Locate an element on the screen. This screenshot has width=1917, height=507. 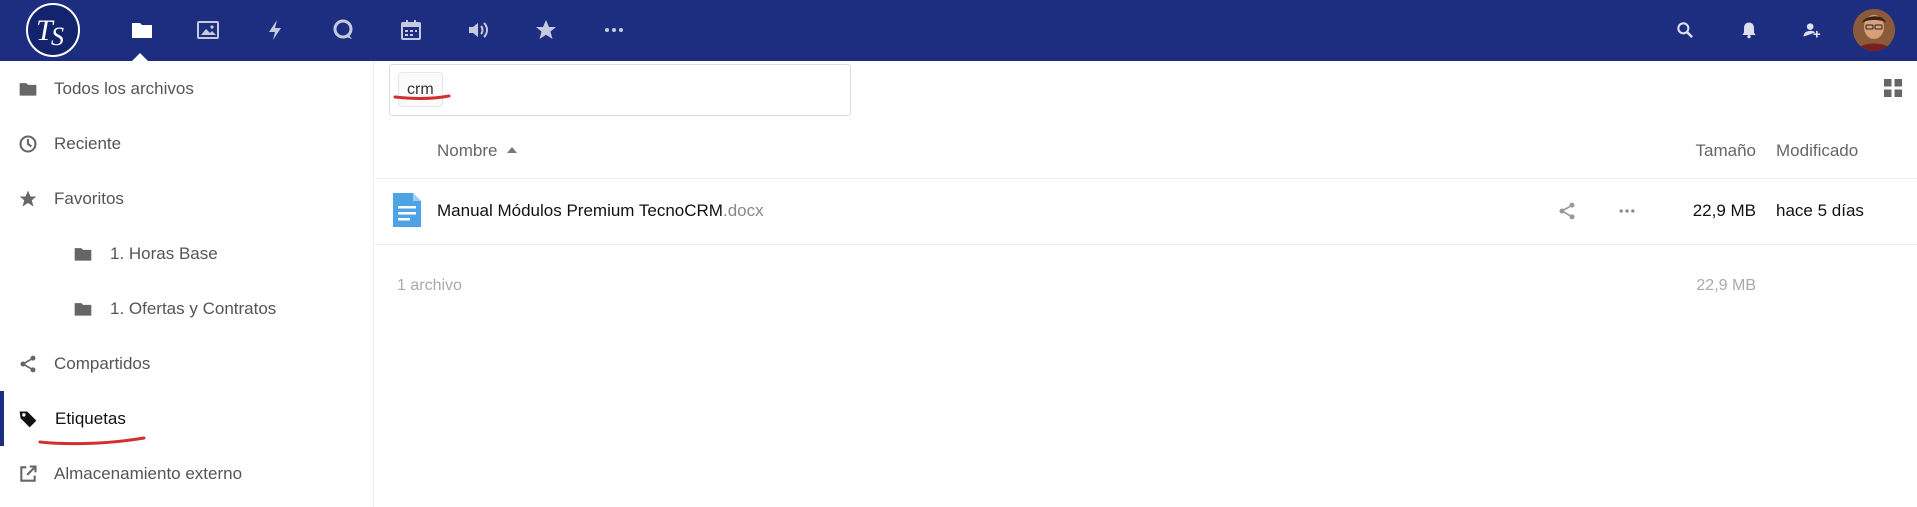
star-icon is located at coordinates (28, 199).